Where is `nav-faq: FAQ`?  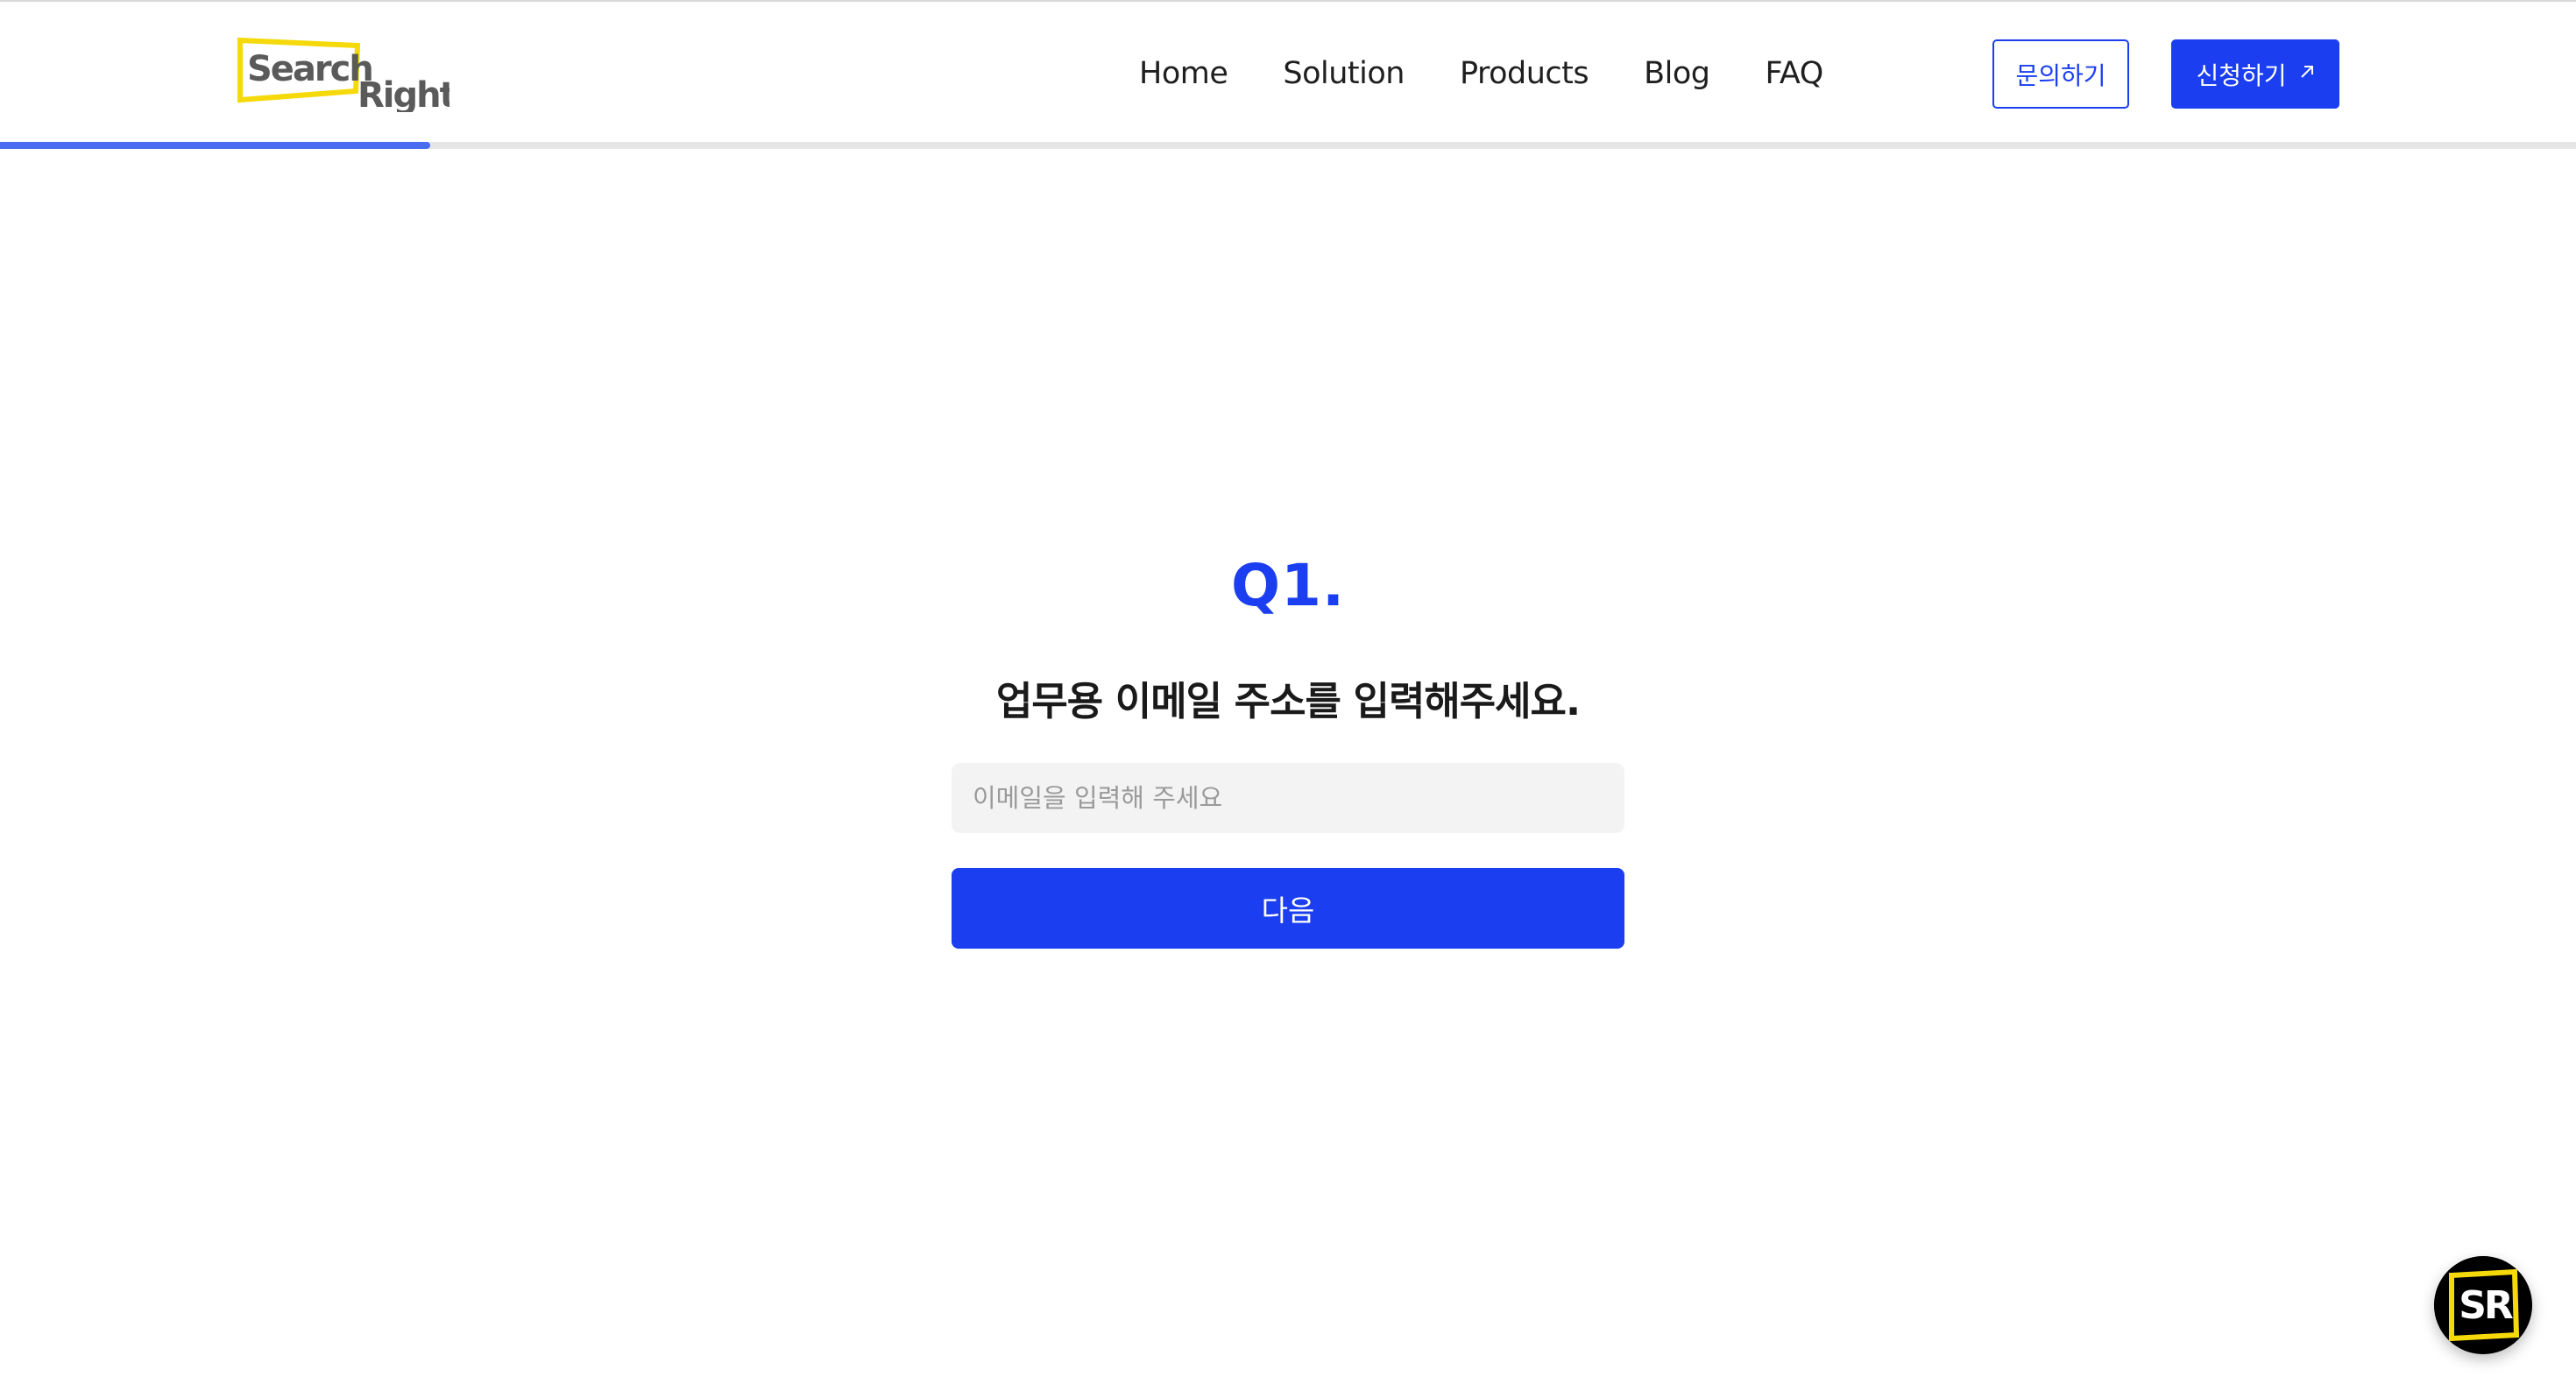
nav-faq: FAQ is located at coordinates (1794, 73).